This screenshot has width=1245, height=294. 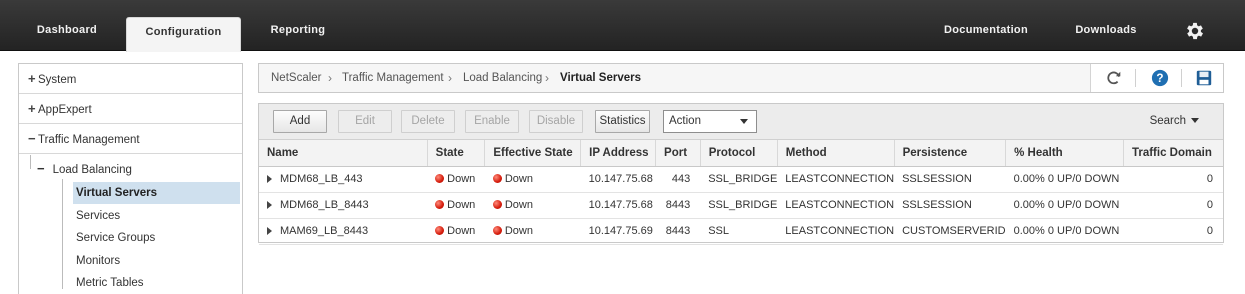 I want to click on disable-button: Disable, so click(x=556, y=121).